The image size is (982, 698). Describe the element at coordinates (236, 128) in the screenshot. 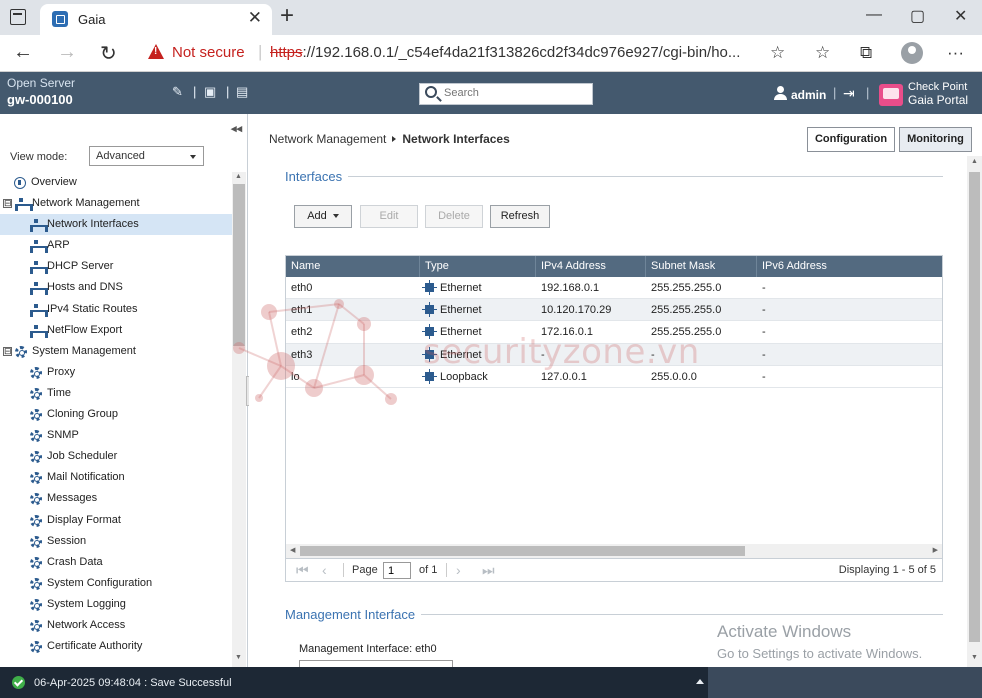

I see `collapse-sidebar-icon: ◂◂` at that location.